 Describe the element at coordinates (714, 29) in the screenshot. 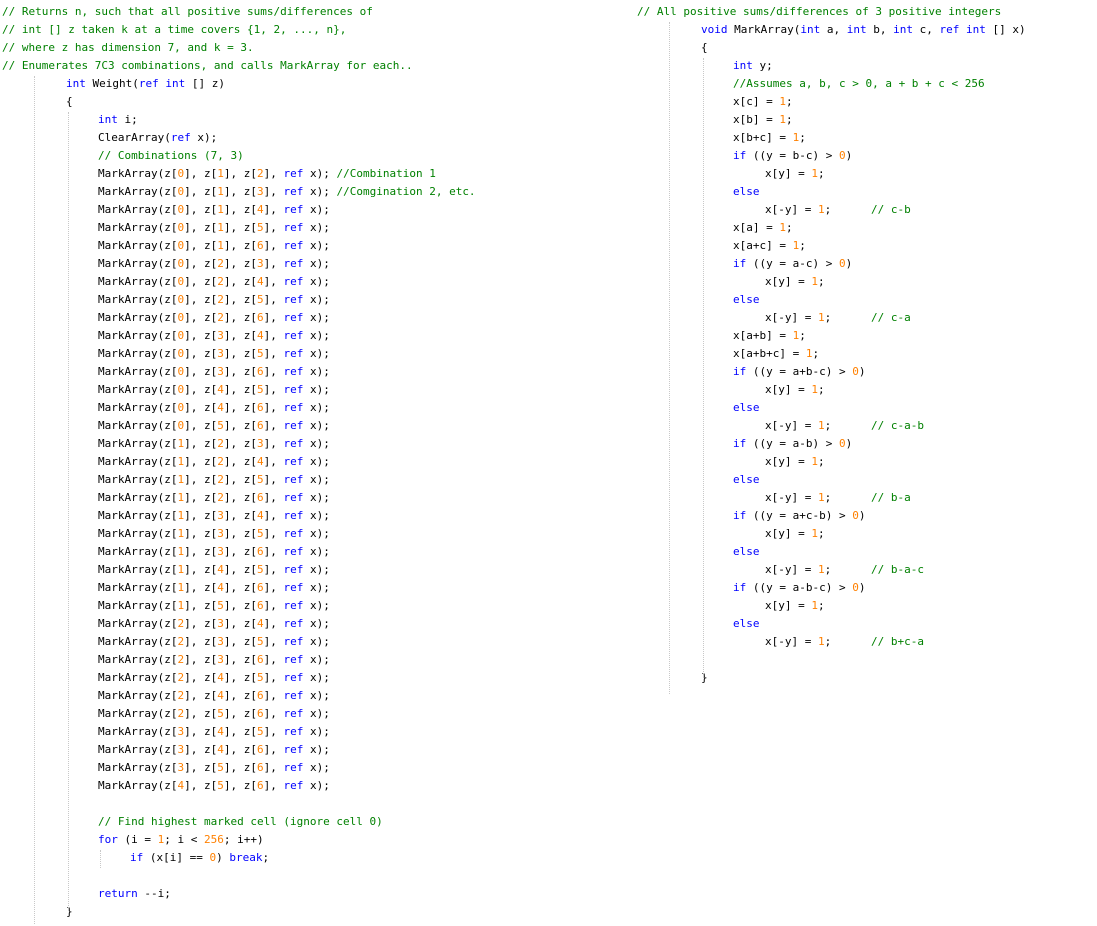

I see `code-keyword: void` at that location.